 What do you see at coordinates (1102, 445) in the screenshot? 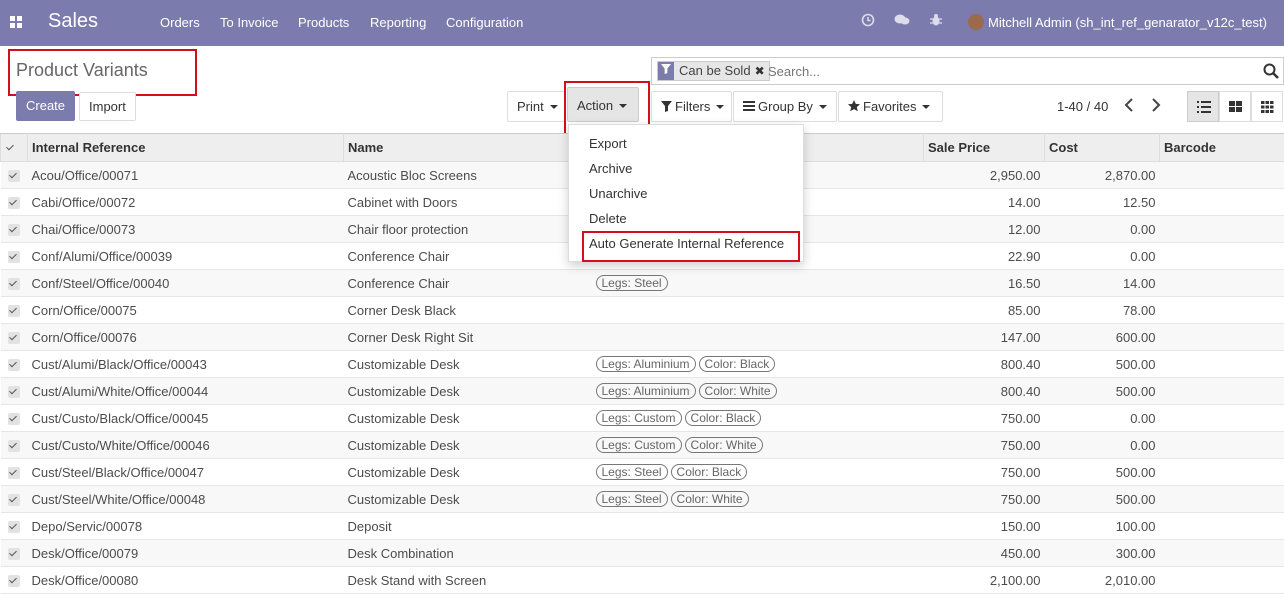
I see `cell-cost: 0.00` at bounding box center [1102, 445].